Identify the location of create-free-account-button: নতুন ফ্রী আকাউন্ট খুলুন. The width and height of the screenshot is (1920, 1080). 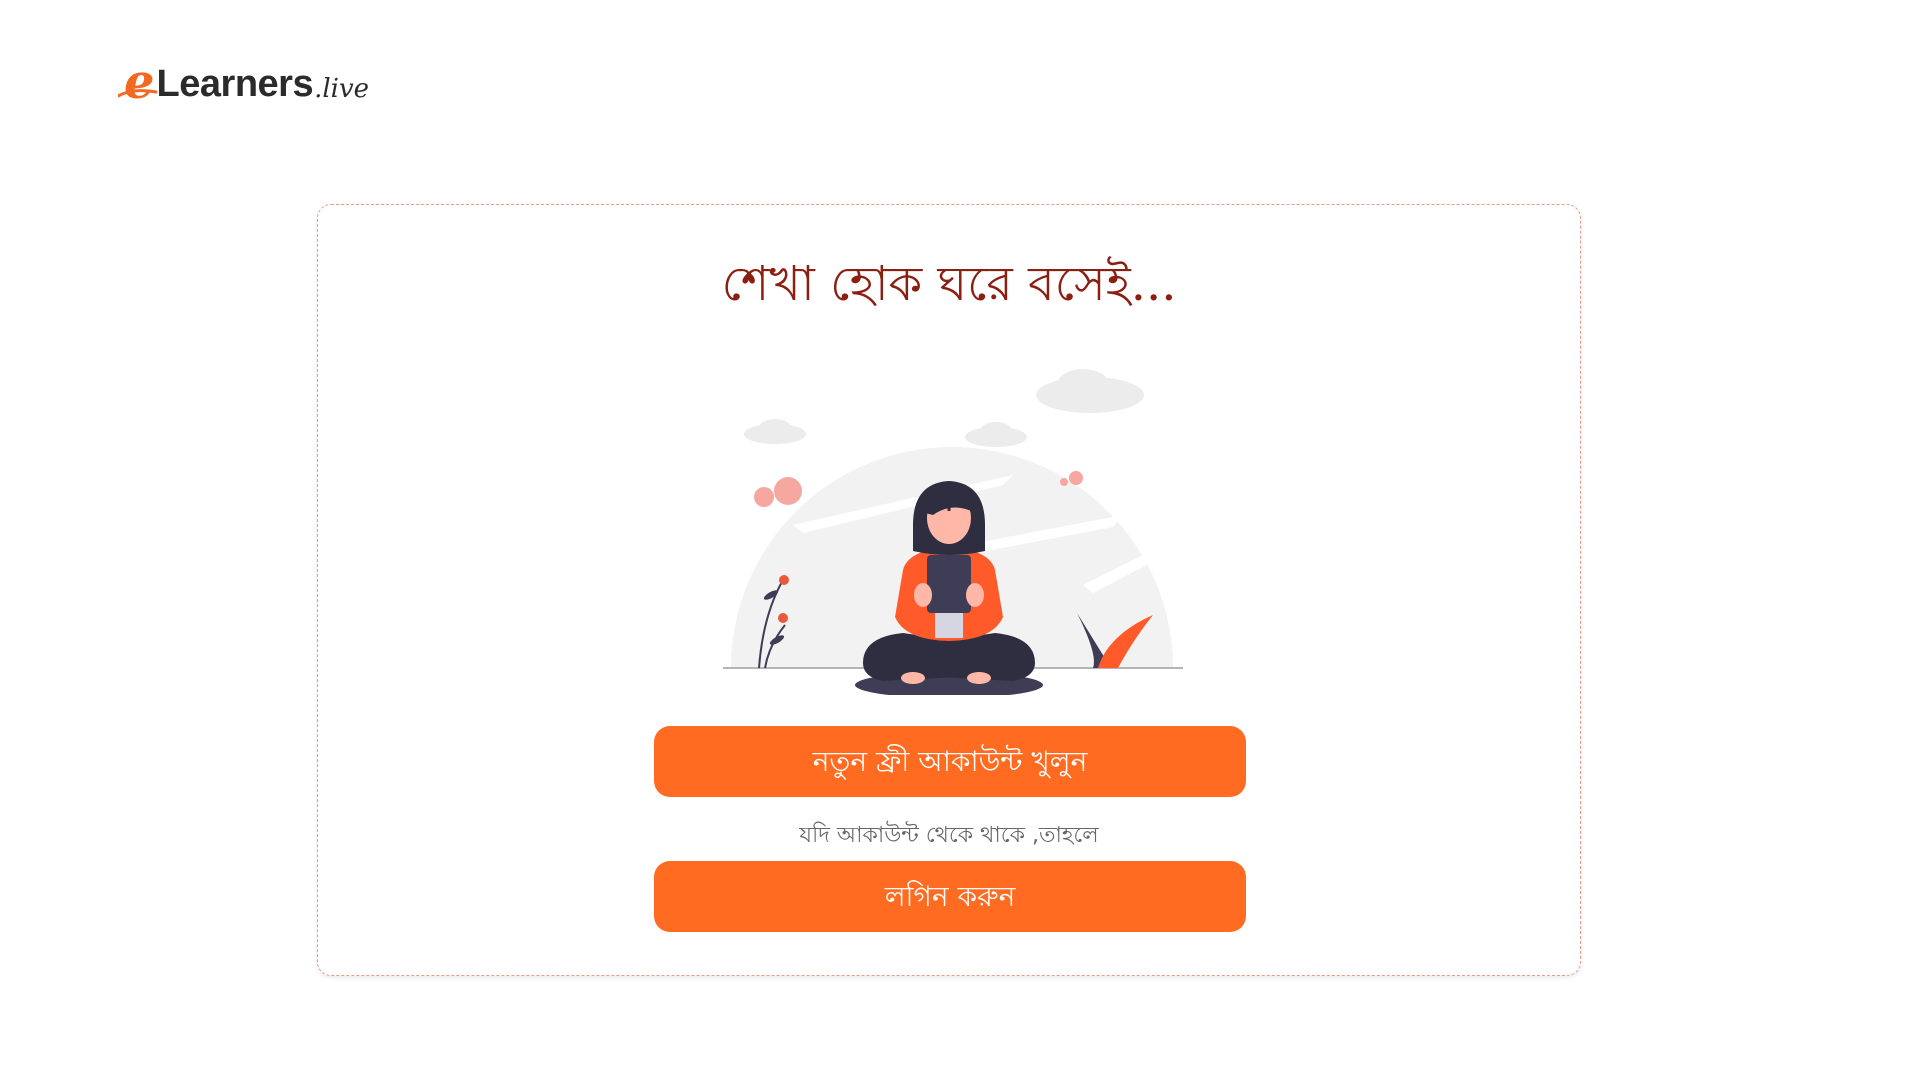
(950, 761).